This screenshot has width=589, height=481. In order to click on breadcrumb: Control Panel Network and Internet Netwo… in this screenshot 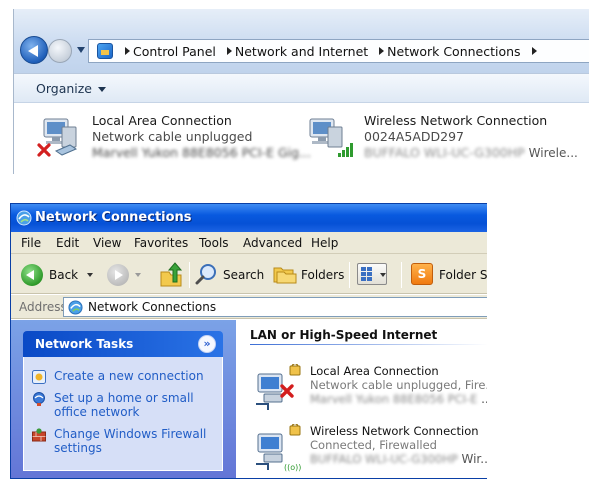, I will do `click(338, 51)`.